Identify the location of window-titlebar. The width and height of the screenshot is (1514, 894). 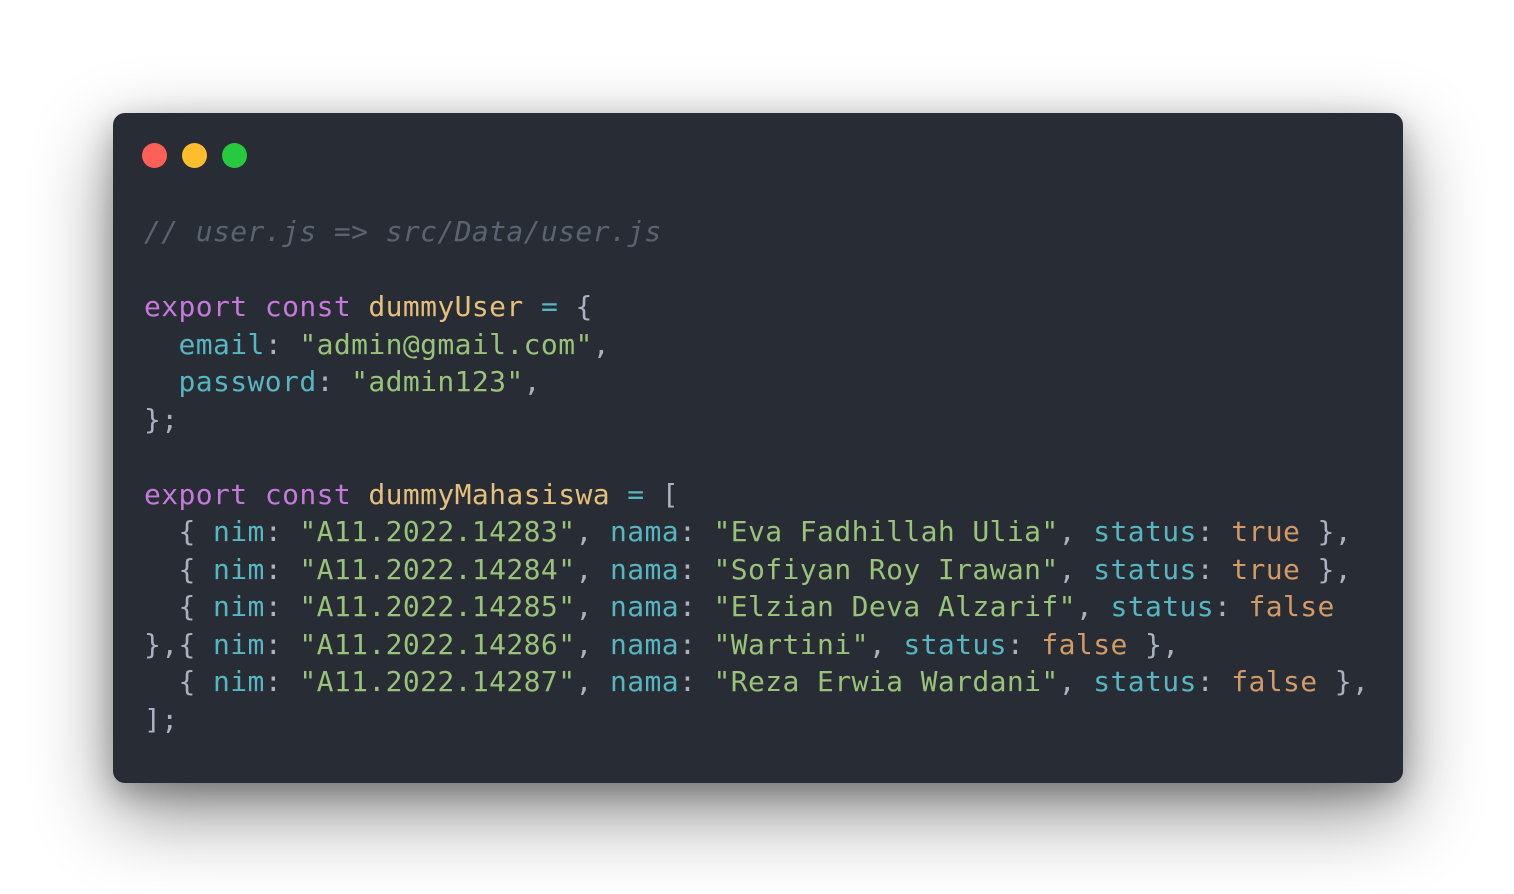
(758, 153).